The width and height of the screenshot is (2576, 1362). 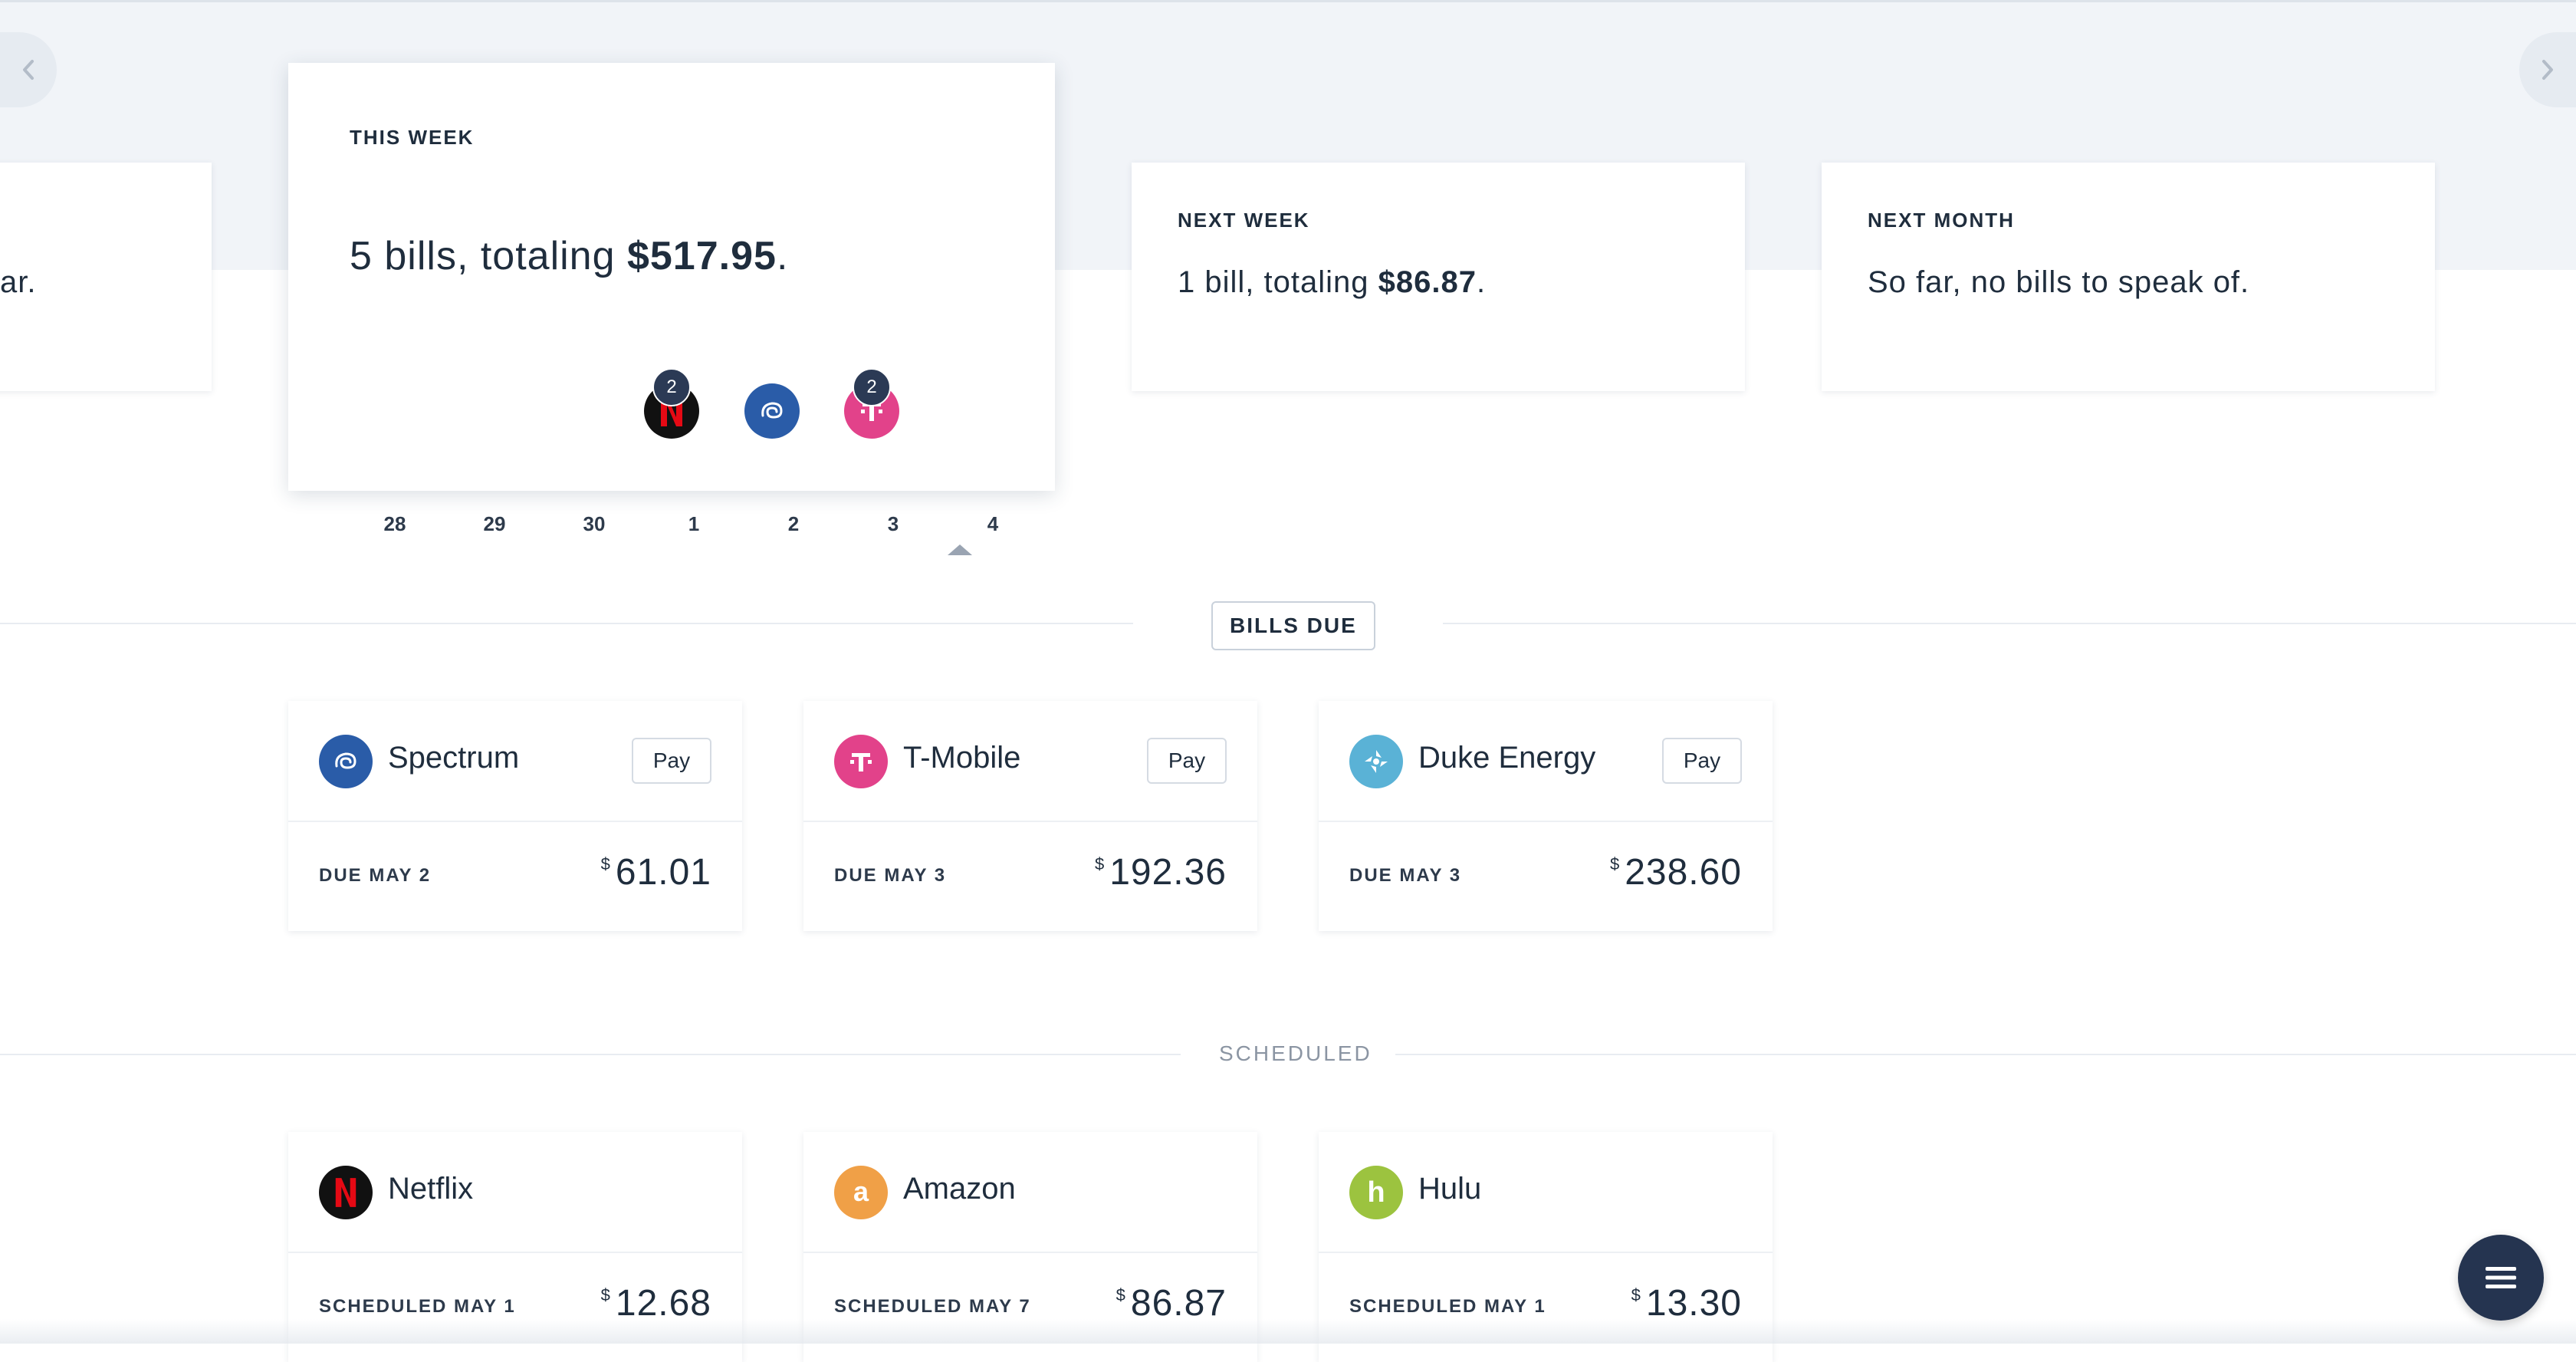 What do you see at coordinates (454, 758) in the screenshot?
I see `biller-name: Spectrum` at bounding box center [454, 758].